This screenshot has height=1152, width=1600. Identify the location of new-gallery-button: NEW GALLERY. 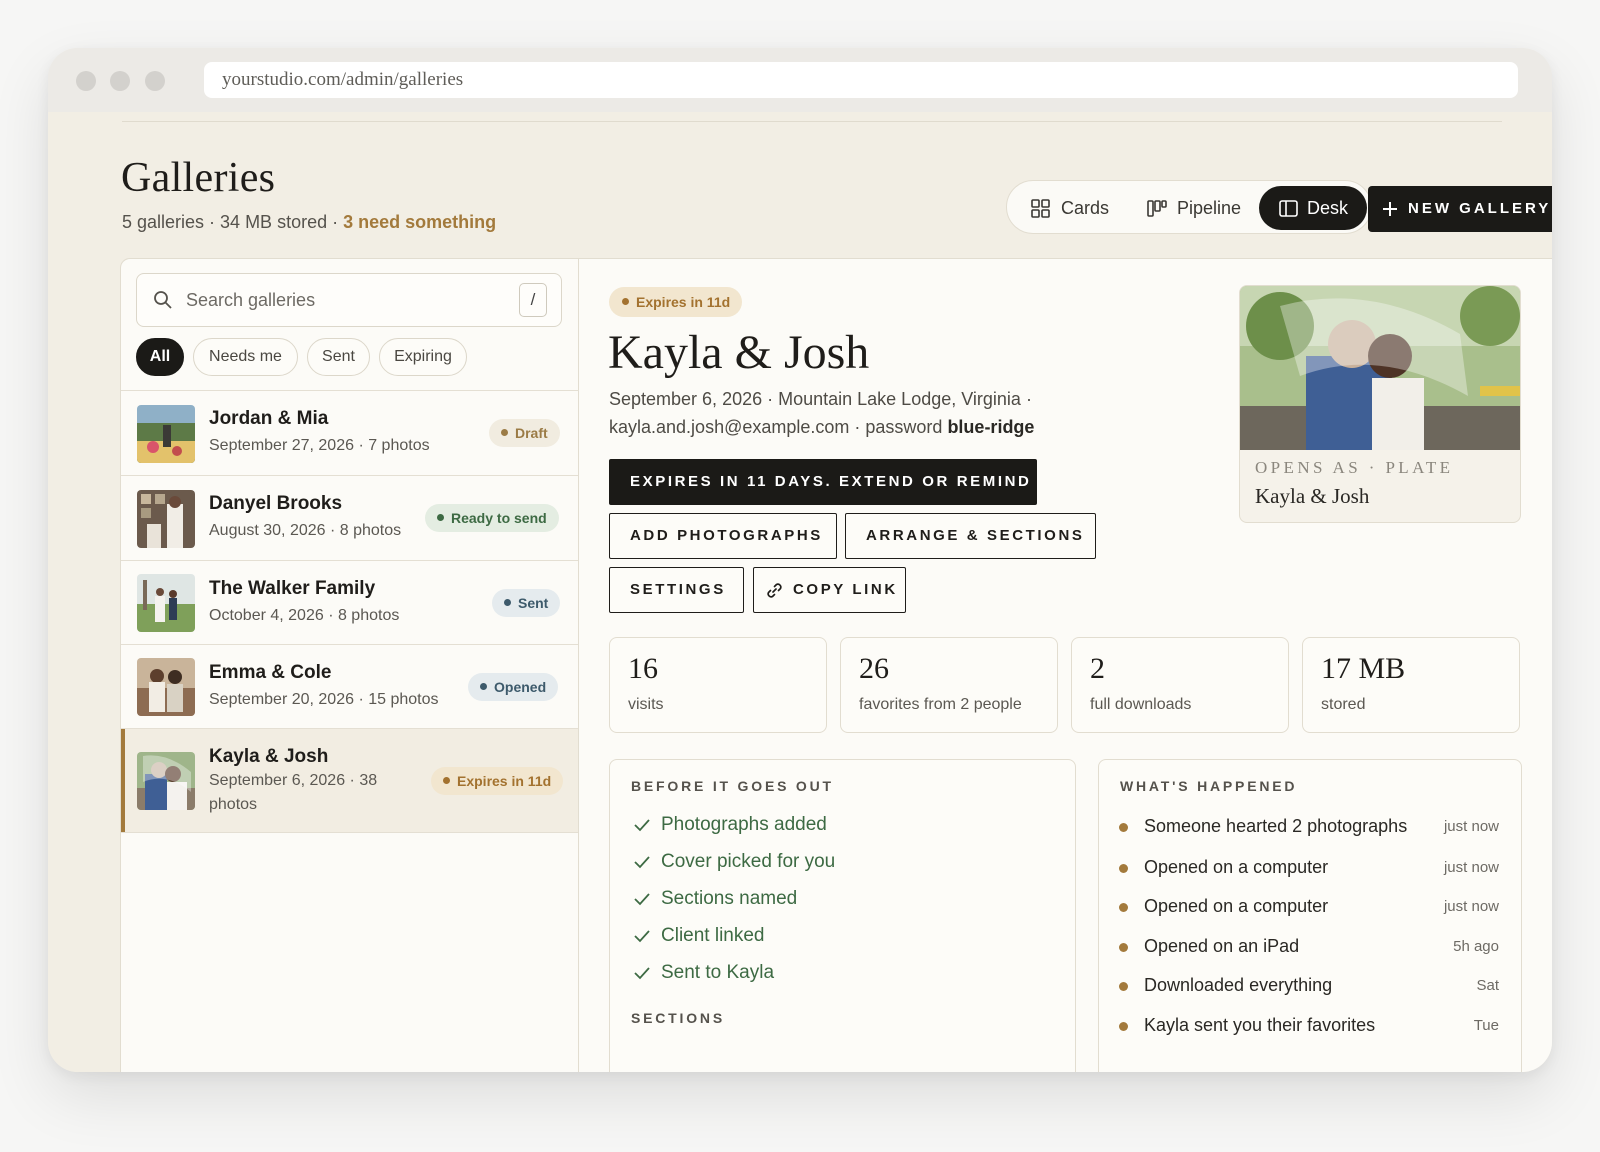
(1460, 209).